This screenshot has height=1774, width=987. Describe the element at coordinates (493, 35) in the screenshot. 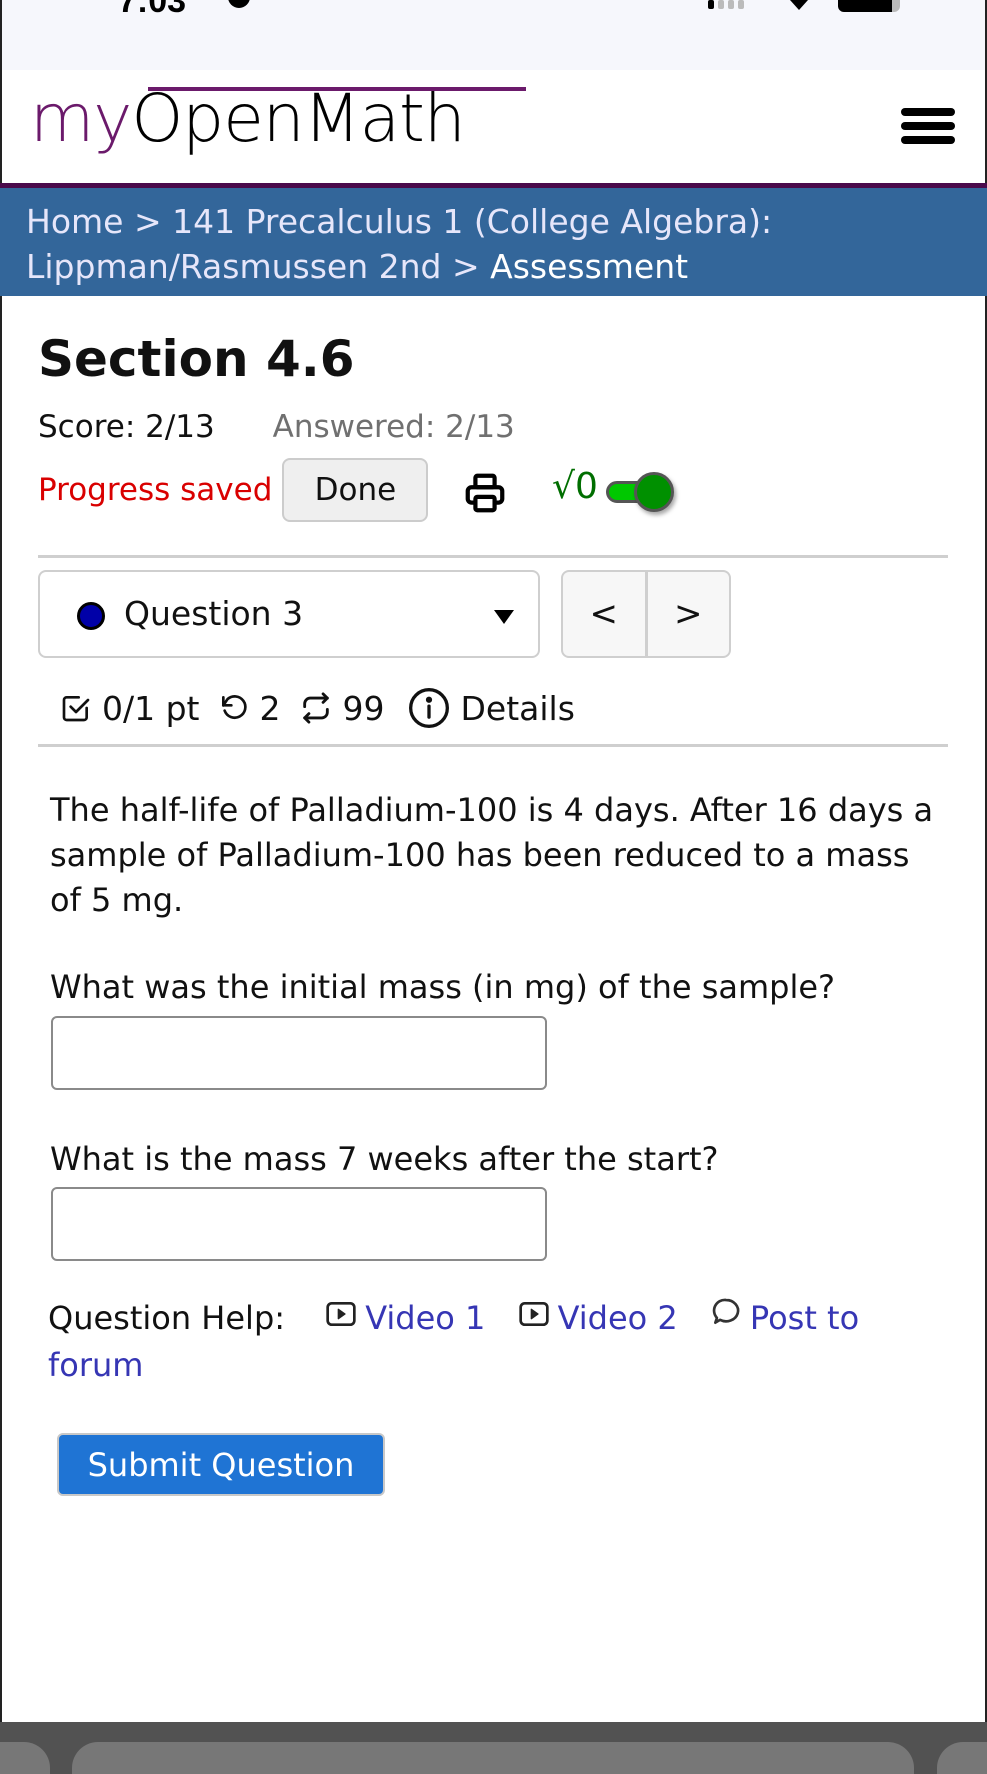

I see `status-bar: 7:03` at that location.